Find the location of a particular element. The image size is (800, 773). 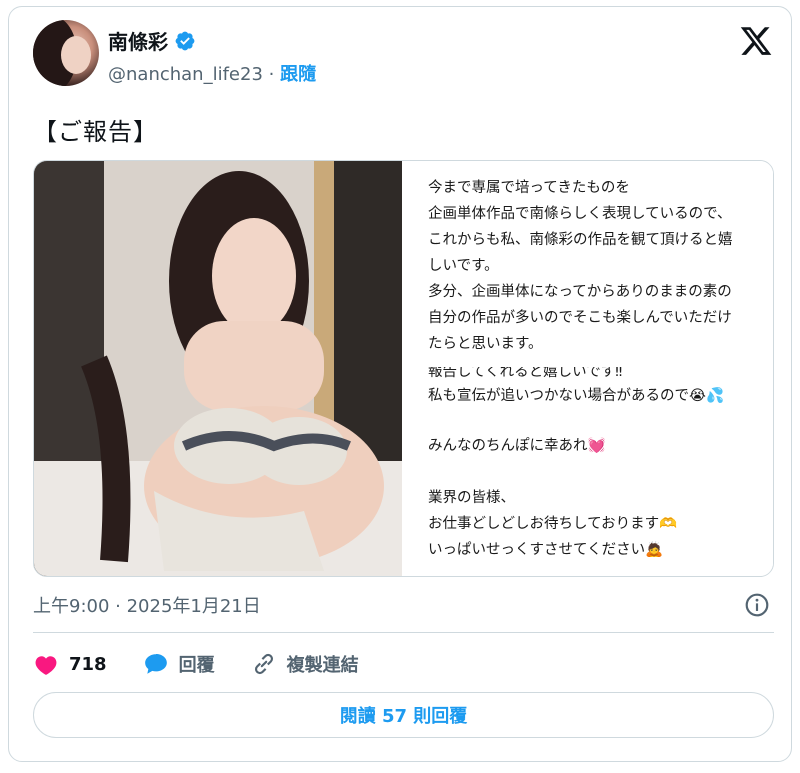

avatar is located at coordinates (66, 53).